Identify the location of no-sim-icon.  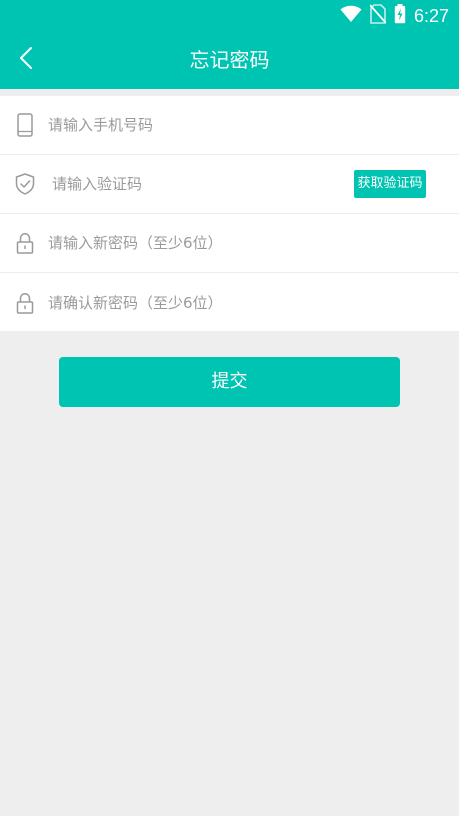
(378, 16).